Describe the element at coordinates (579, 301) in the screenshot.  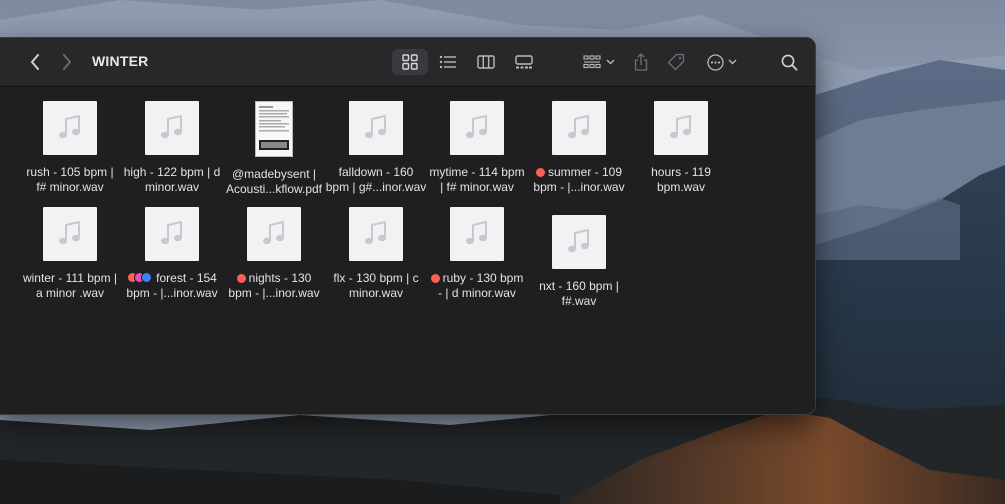
I see `file-name-line2: f#.wav` at that location.